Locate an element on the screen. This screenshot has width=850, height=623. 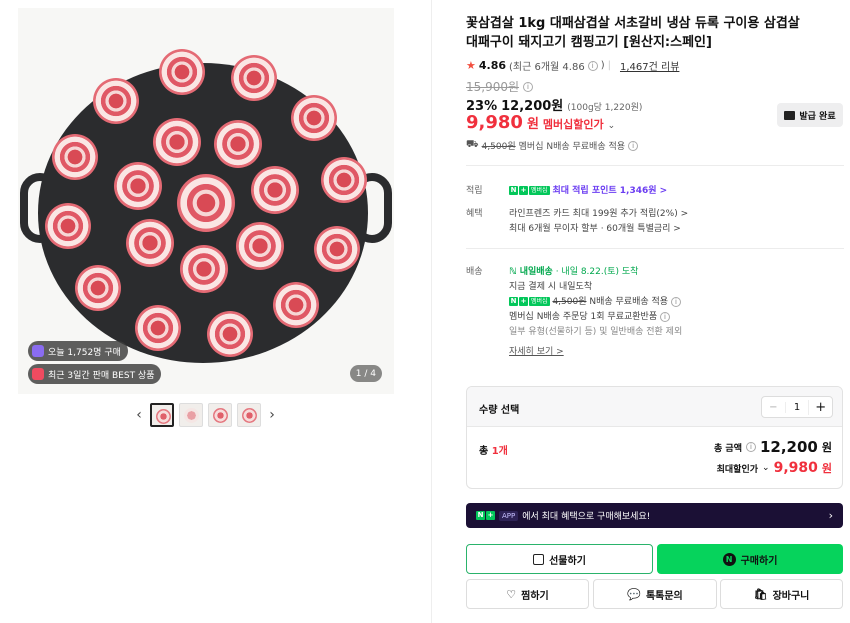
original-price: 15,900원 is located at coordinates (493, 87).